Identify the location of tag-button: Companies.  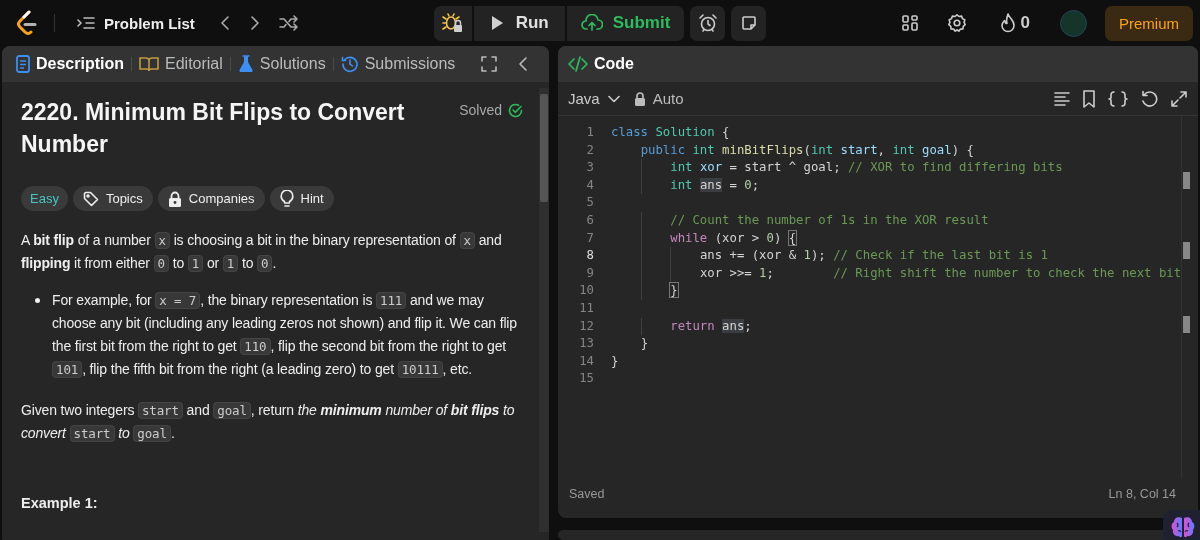
(211, 198).